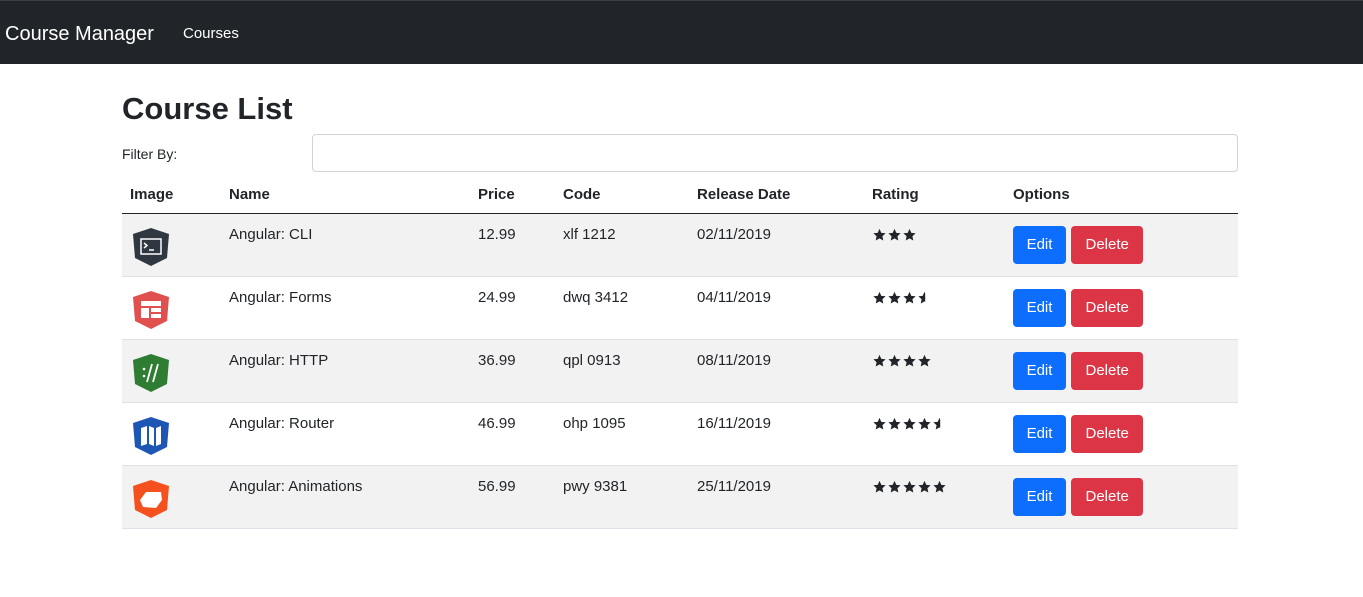  I want to click on header-rating: Rating, so click(934, 195).